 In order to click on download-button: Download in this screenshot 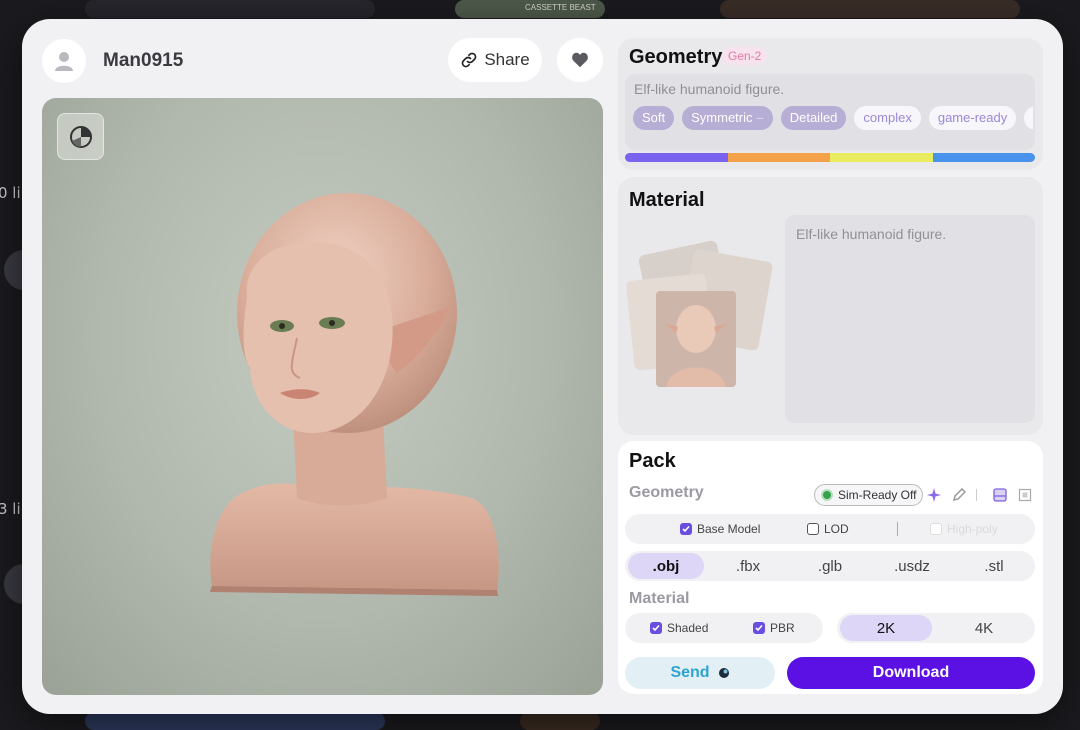, I will do `click(911, 673)`.